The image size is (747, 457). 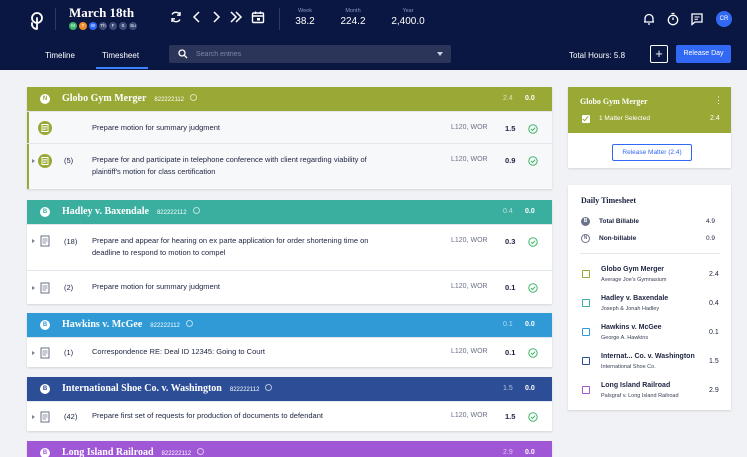 I want to click on daily-matter-hours: 2.9, so click(x=714, y=390).